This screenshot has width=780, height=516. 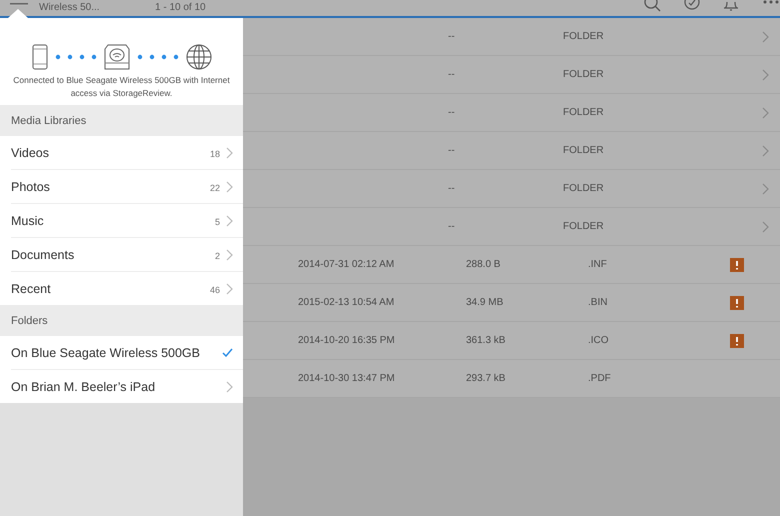 I want to click on globe-icon, so click(x=199, y=57).